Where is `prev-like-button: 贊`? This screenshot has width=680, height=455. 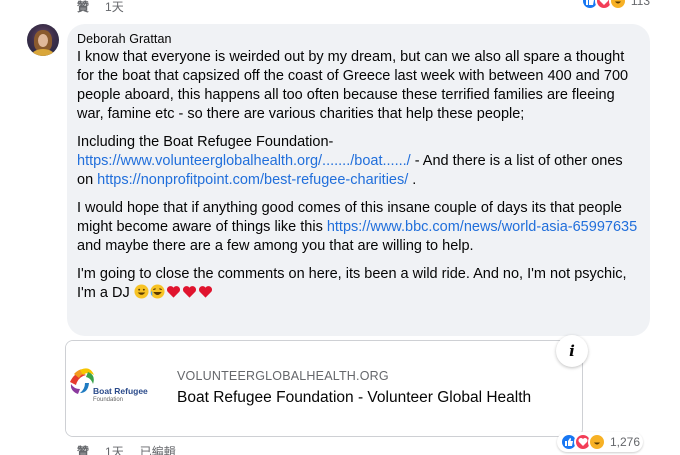
prev-like-button: 贊 is located at coordinates (83, 7).